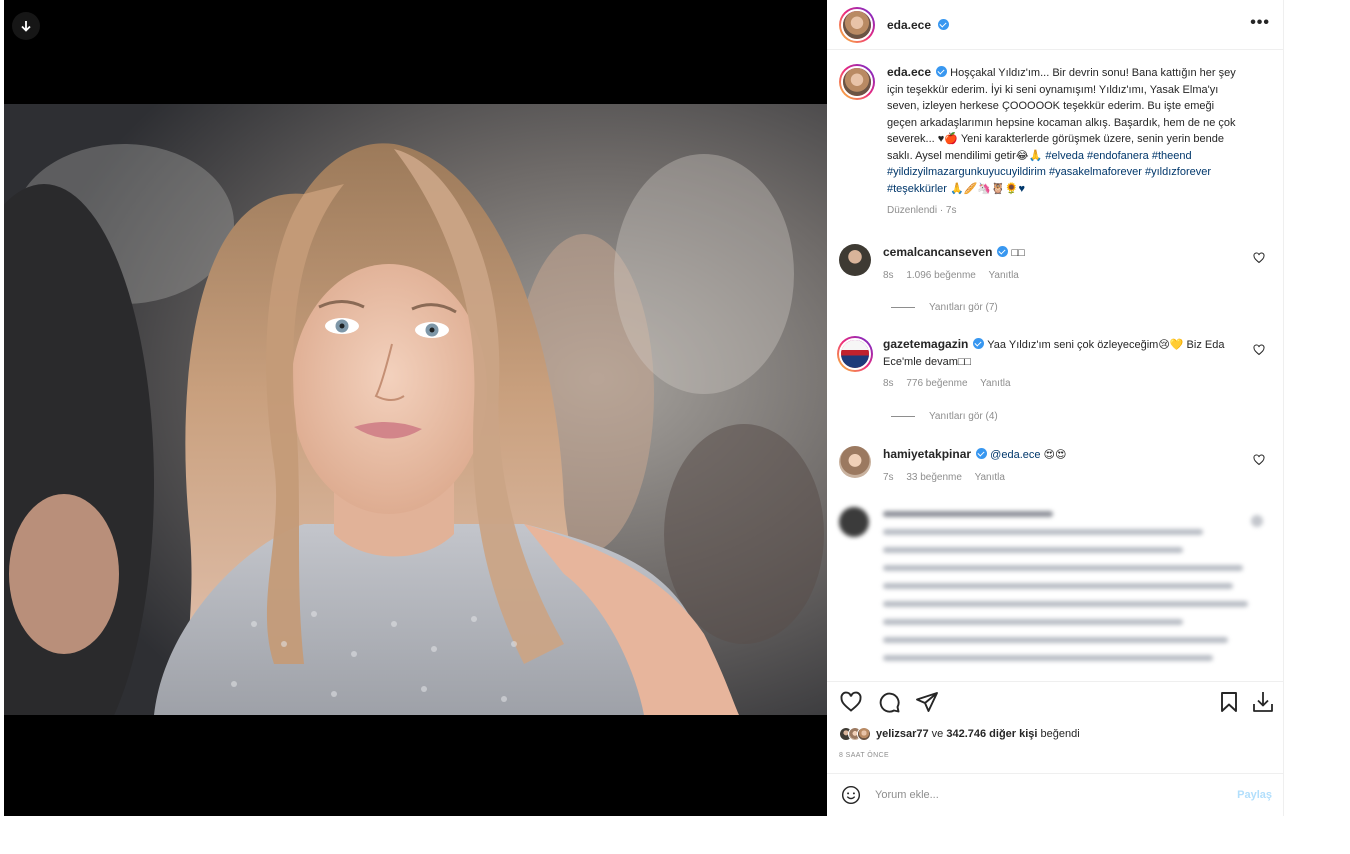 This screenshot has width=1350, height=854. I want to click on comment-likes: 1.096 beğenme, so click(941, 275).